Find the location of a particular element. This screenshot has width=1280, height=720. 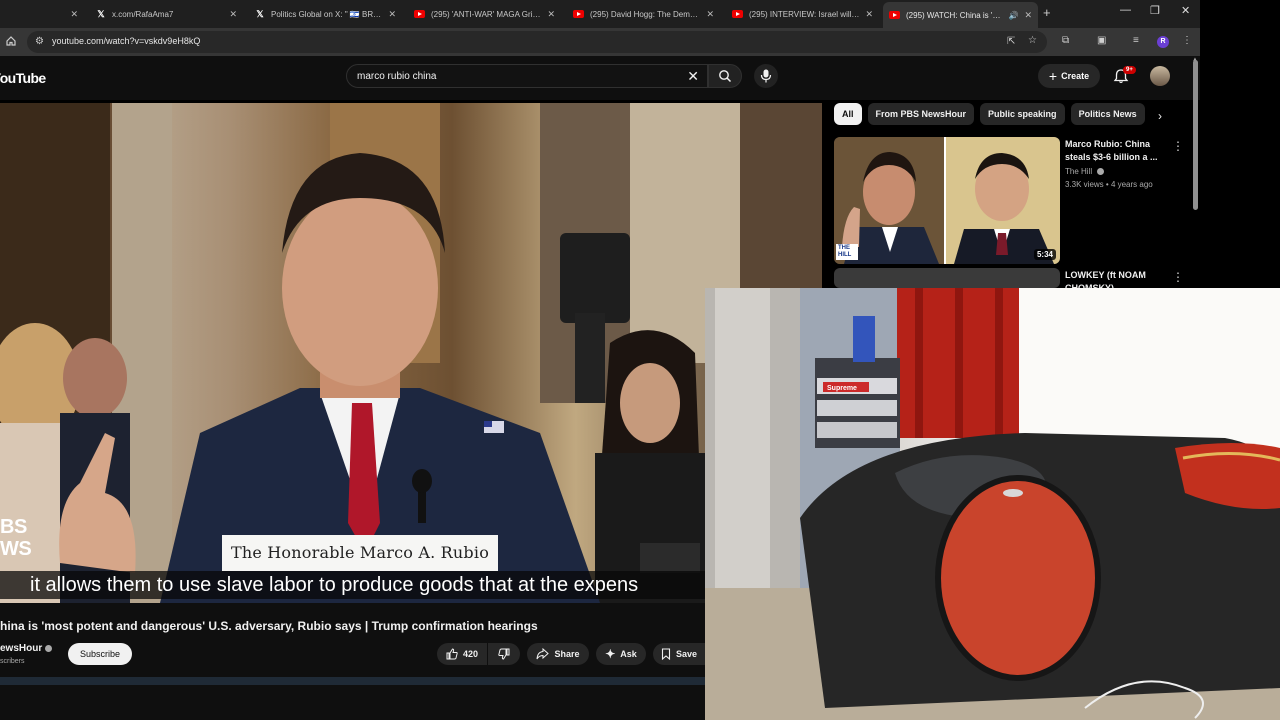

recommendation-item: LOWKEY (ft NOAM CHOMSKY) ⋮ is located at coordinates (1014, 280).